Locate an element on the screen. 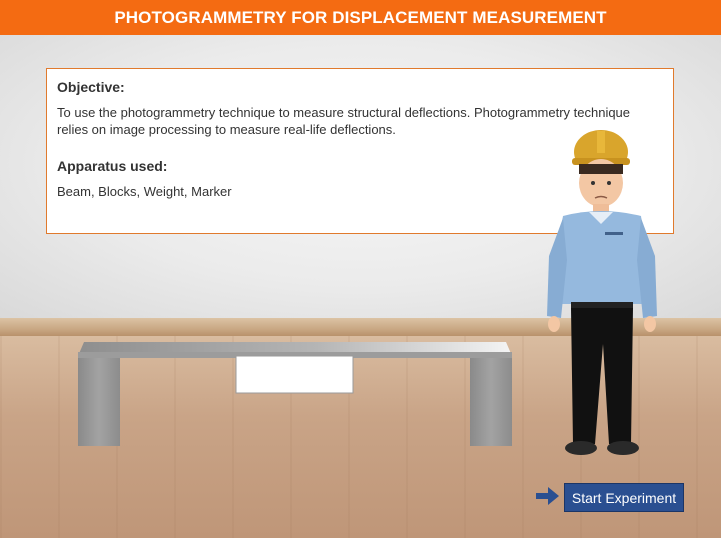 This screenshot has width=721, height=538. arrow-right-icon is located at coordinates (547, 496).